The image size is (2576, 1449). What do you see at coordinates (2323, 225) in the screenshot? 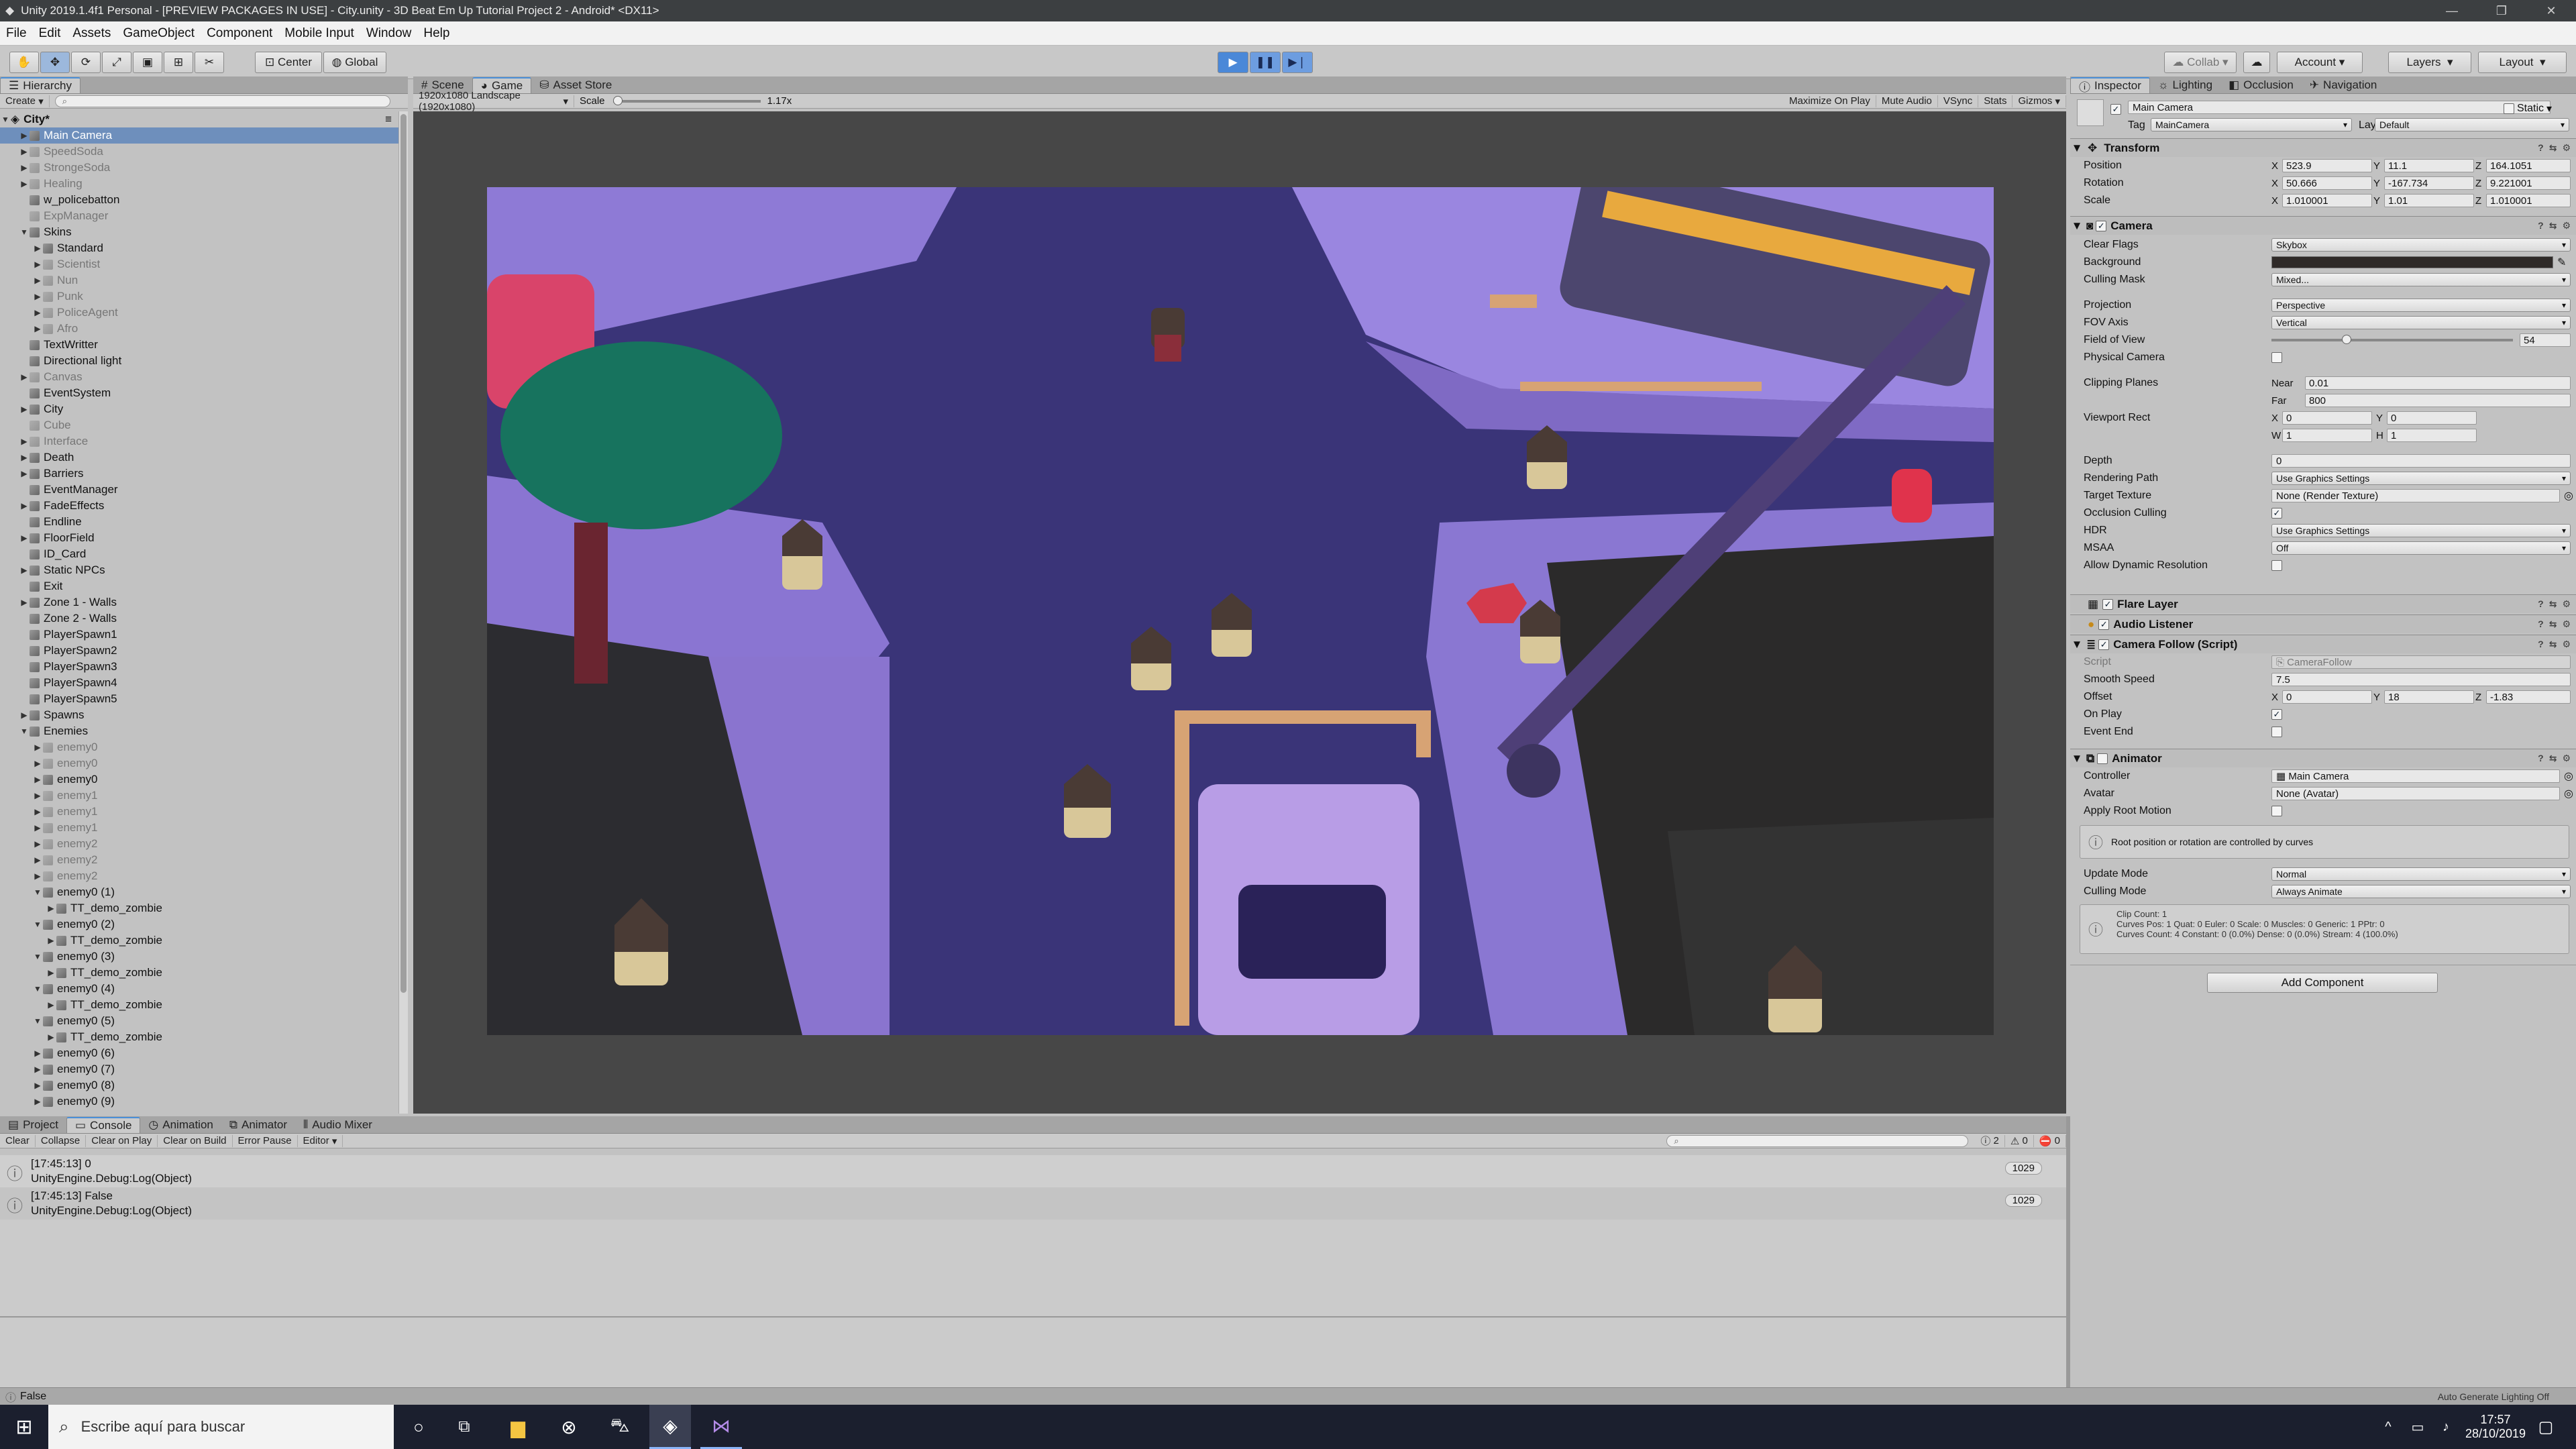
I see `camera-header: ▼ ◙ ✓ Camera ? ⇆ ⚙` at bounding box center [2323, 225].